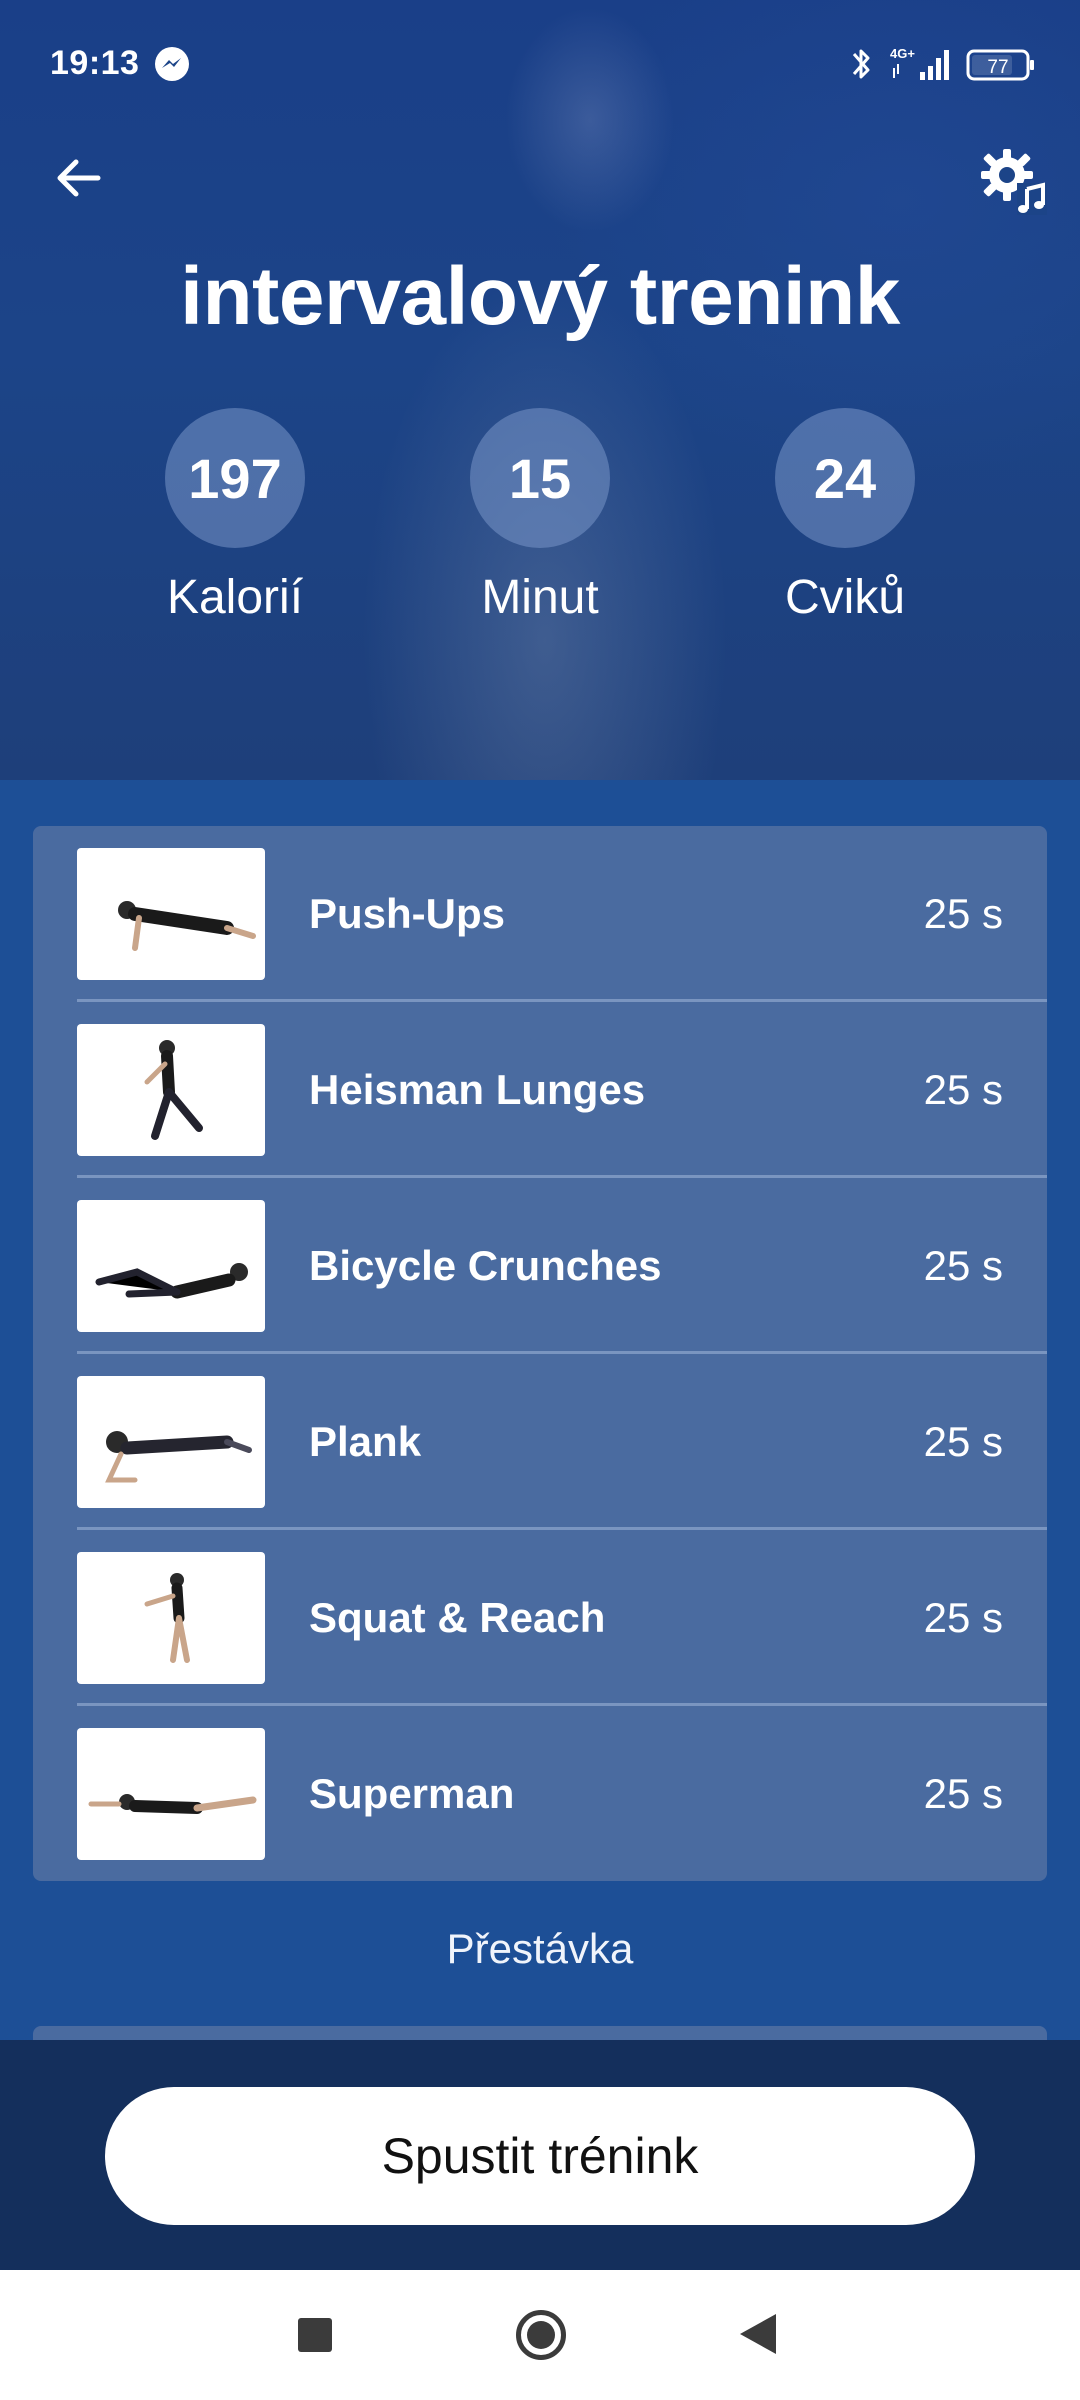 Image resolution: width=1080 pixels, height=2400 pixels. What do you see at coordinates (407, 913) in the screenshot?
I see `exercise-name: Push-Ups` at bounding box center [407, 913].